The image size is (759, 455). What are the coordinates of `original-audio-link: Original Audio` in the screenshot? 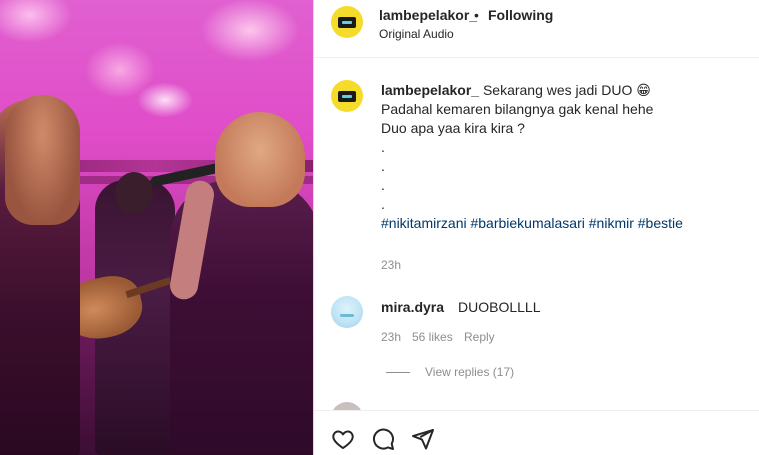 It's located at (416, 34).